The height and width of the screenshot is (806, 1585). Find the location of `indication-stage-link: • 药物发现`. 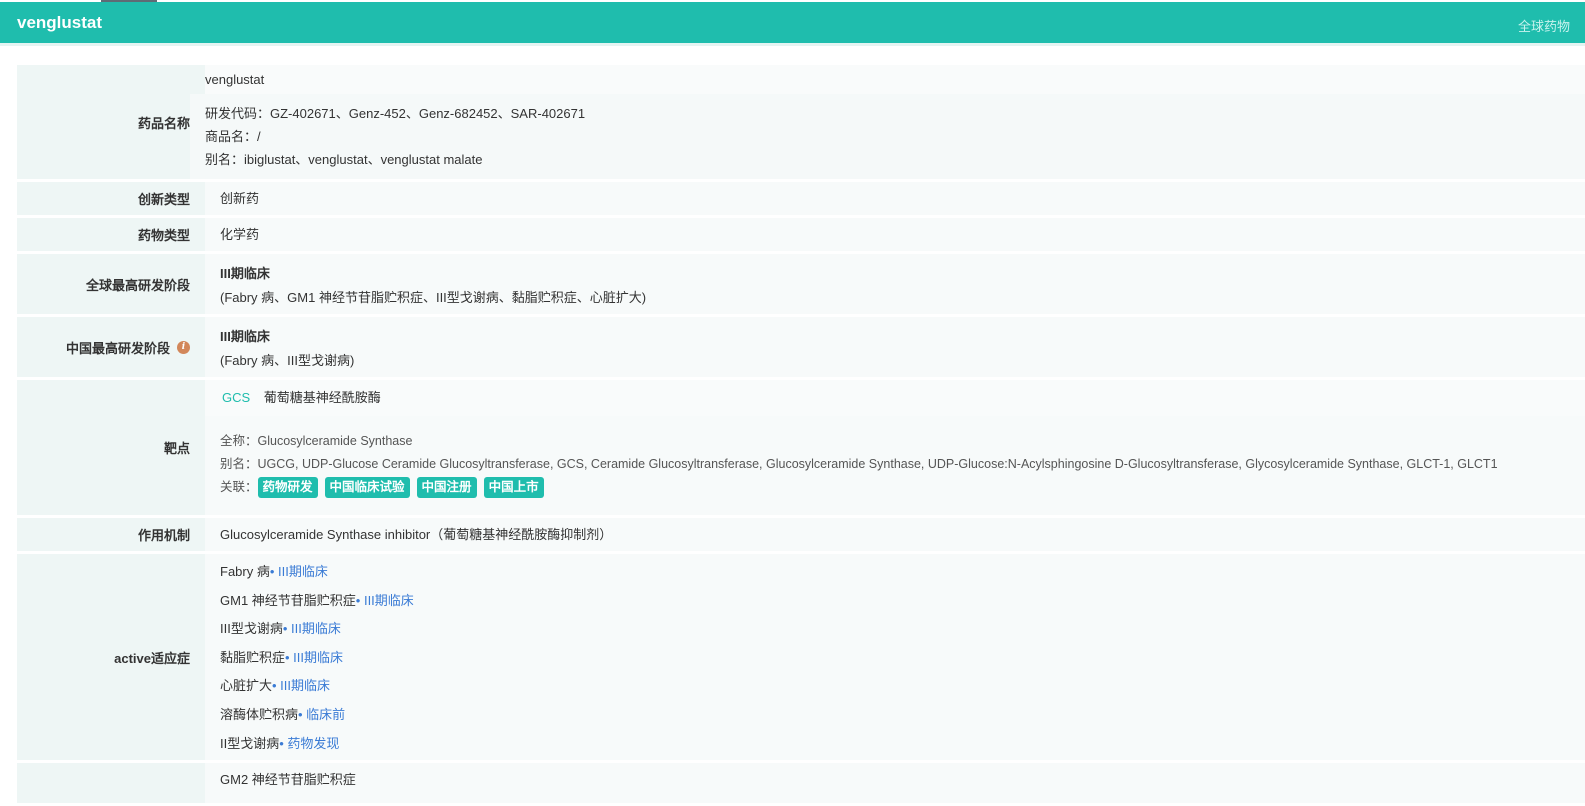

indication-stage-link: • 药物发现 is located at coordinates (309, 743).